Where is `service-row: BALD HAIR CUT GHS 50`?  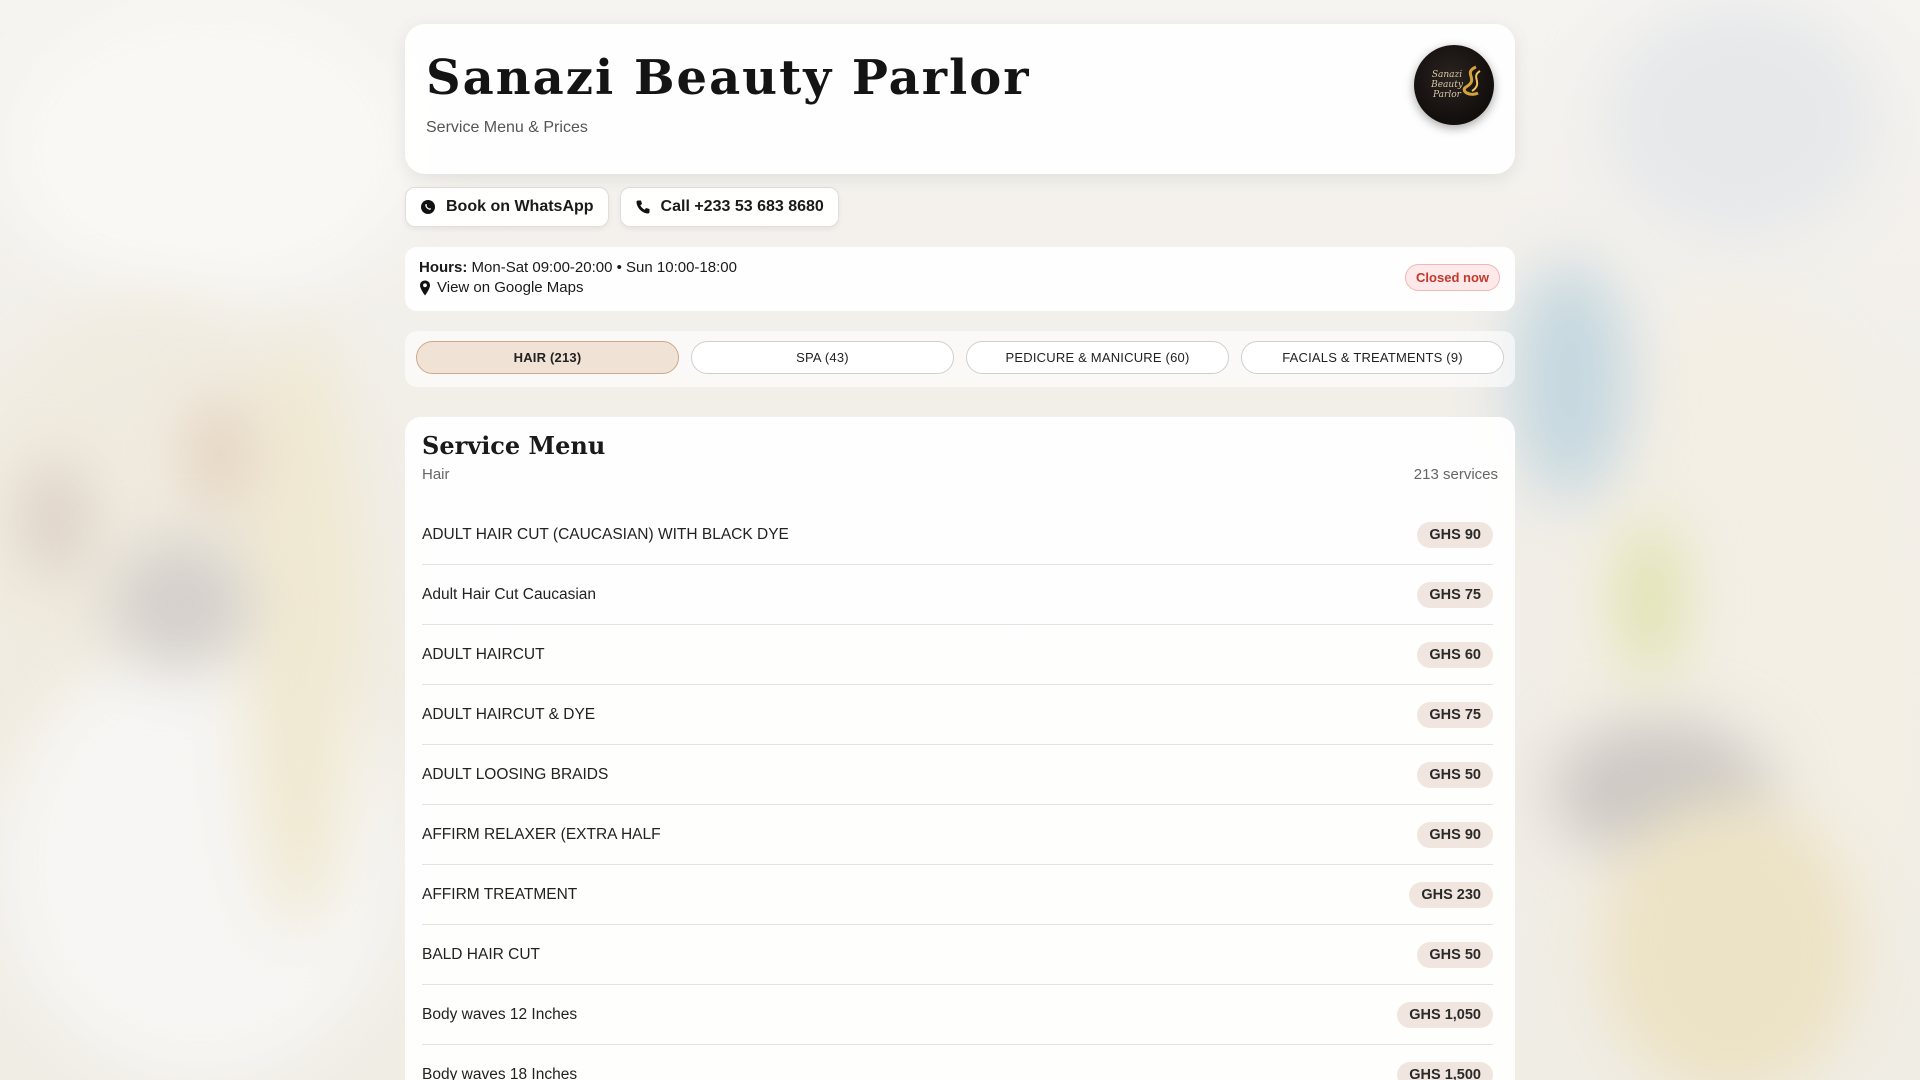 service-row: BALD HAIR CUT GHS 50 is located at coordinates (957, 955).